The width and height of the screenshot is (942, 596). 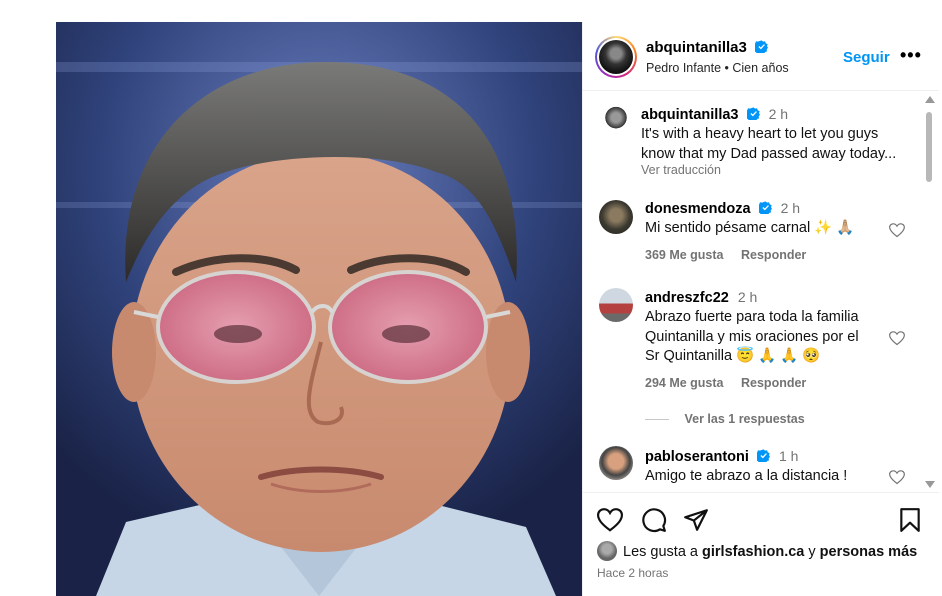 I want to click on share-icon, so click(x=696, y=520).